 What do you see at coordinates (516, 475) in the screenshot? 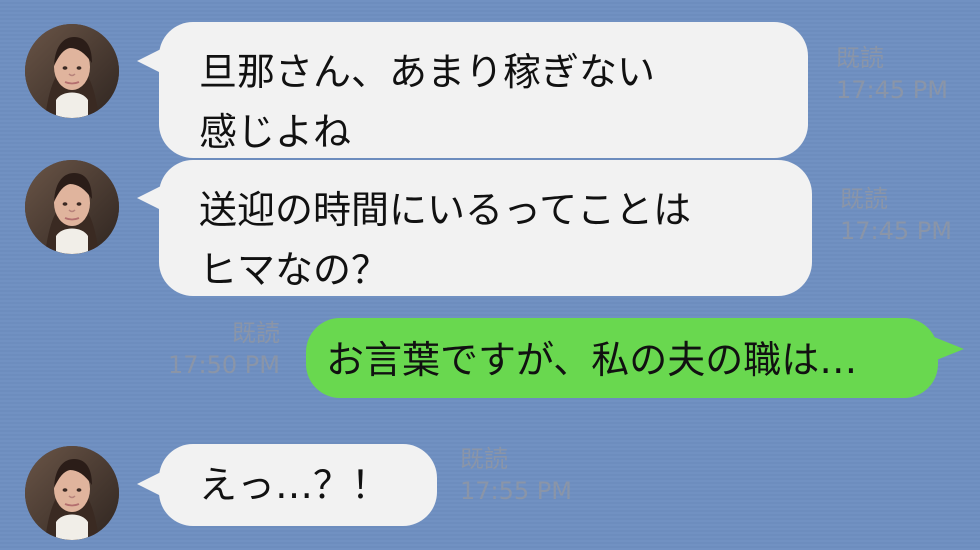
I see `message-meta-4: 既読 17:55 PM` at bounding box center [516, 475].